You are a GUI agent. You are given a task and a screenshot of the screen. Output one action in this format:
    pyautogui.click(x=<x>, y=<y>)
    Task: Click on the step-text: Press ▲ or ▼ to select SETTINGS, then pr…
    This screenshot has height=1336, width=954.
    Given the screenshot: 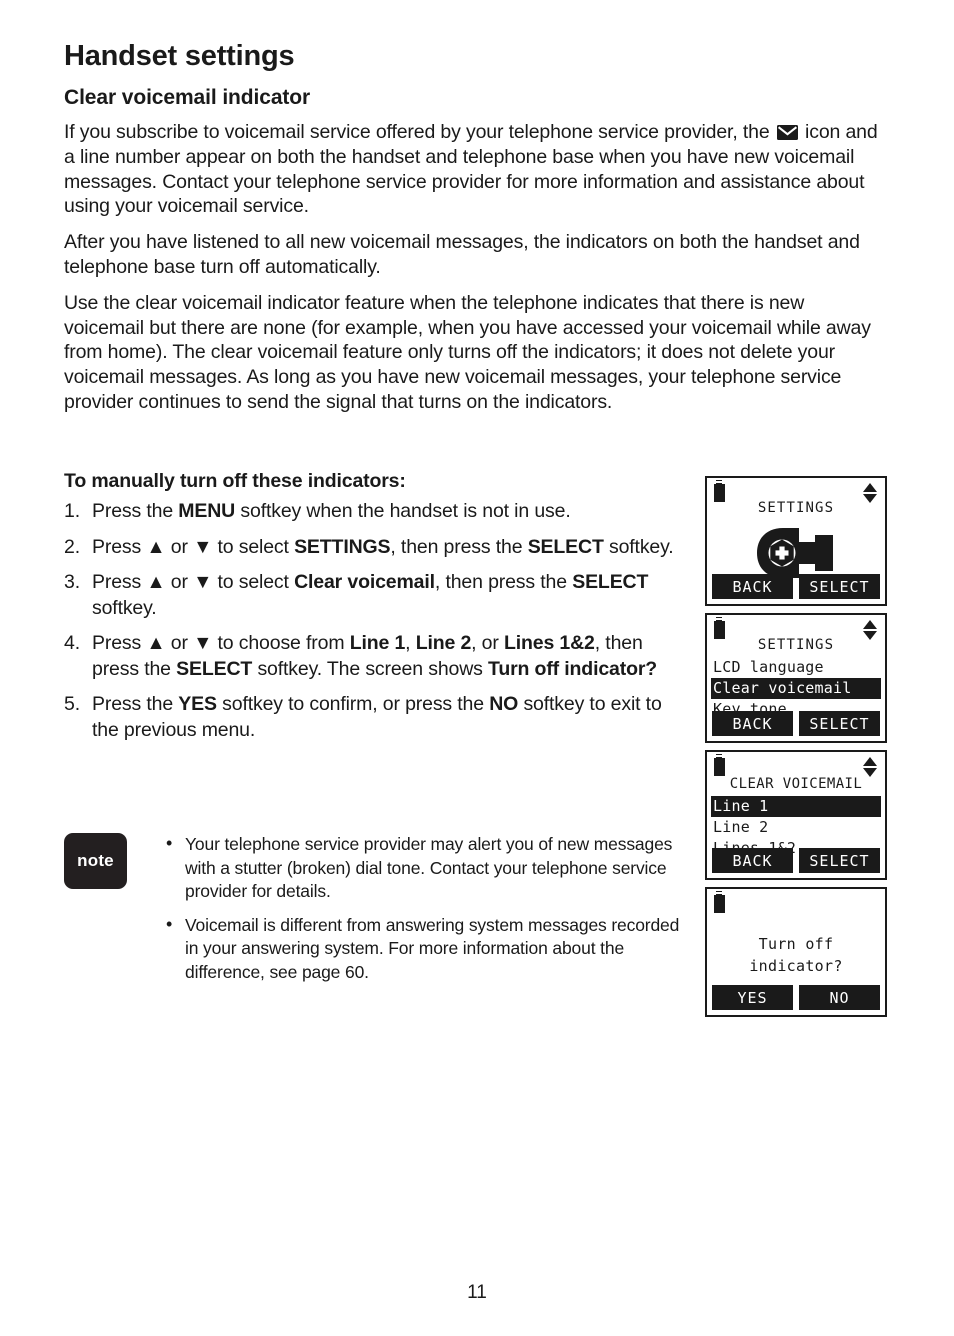 What is the action you would take?
    pyautogui.click(x=383, y=547)
    